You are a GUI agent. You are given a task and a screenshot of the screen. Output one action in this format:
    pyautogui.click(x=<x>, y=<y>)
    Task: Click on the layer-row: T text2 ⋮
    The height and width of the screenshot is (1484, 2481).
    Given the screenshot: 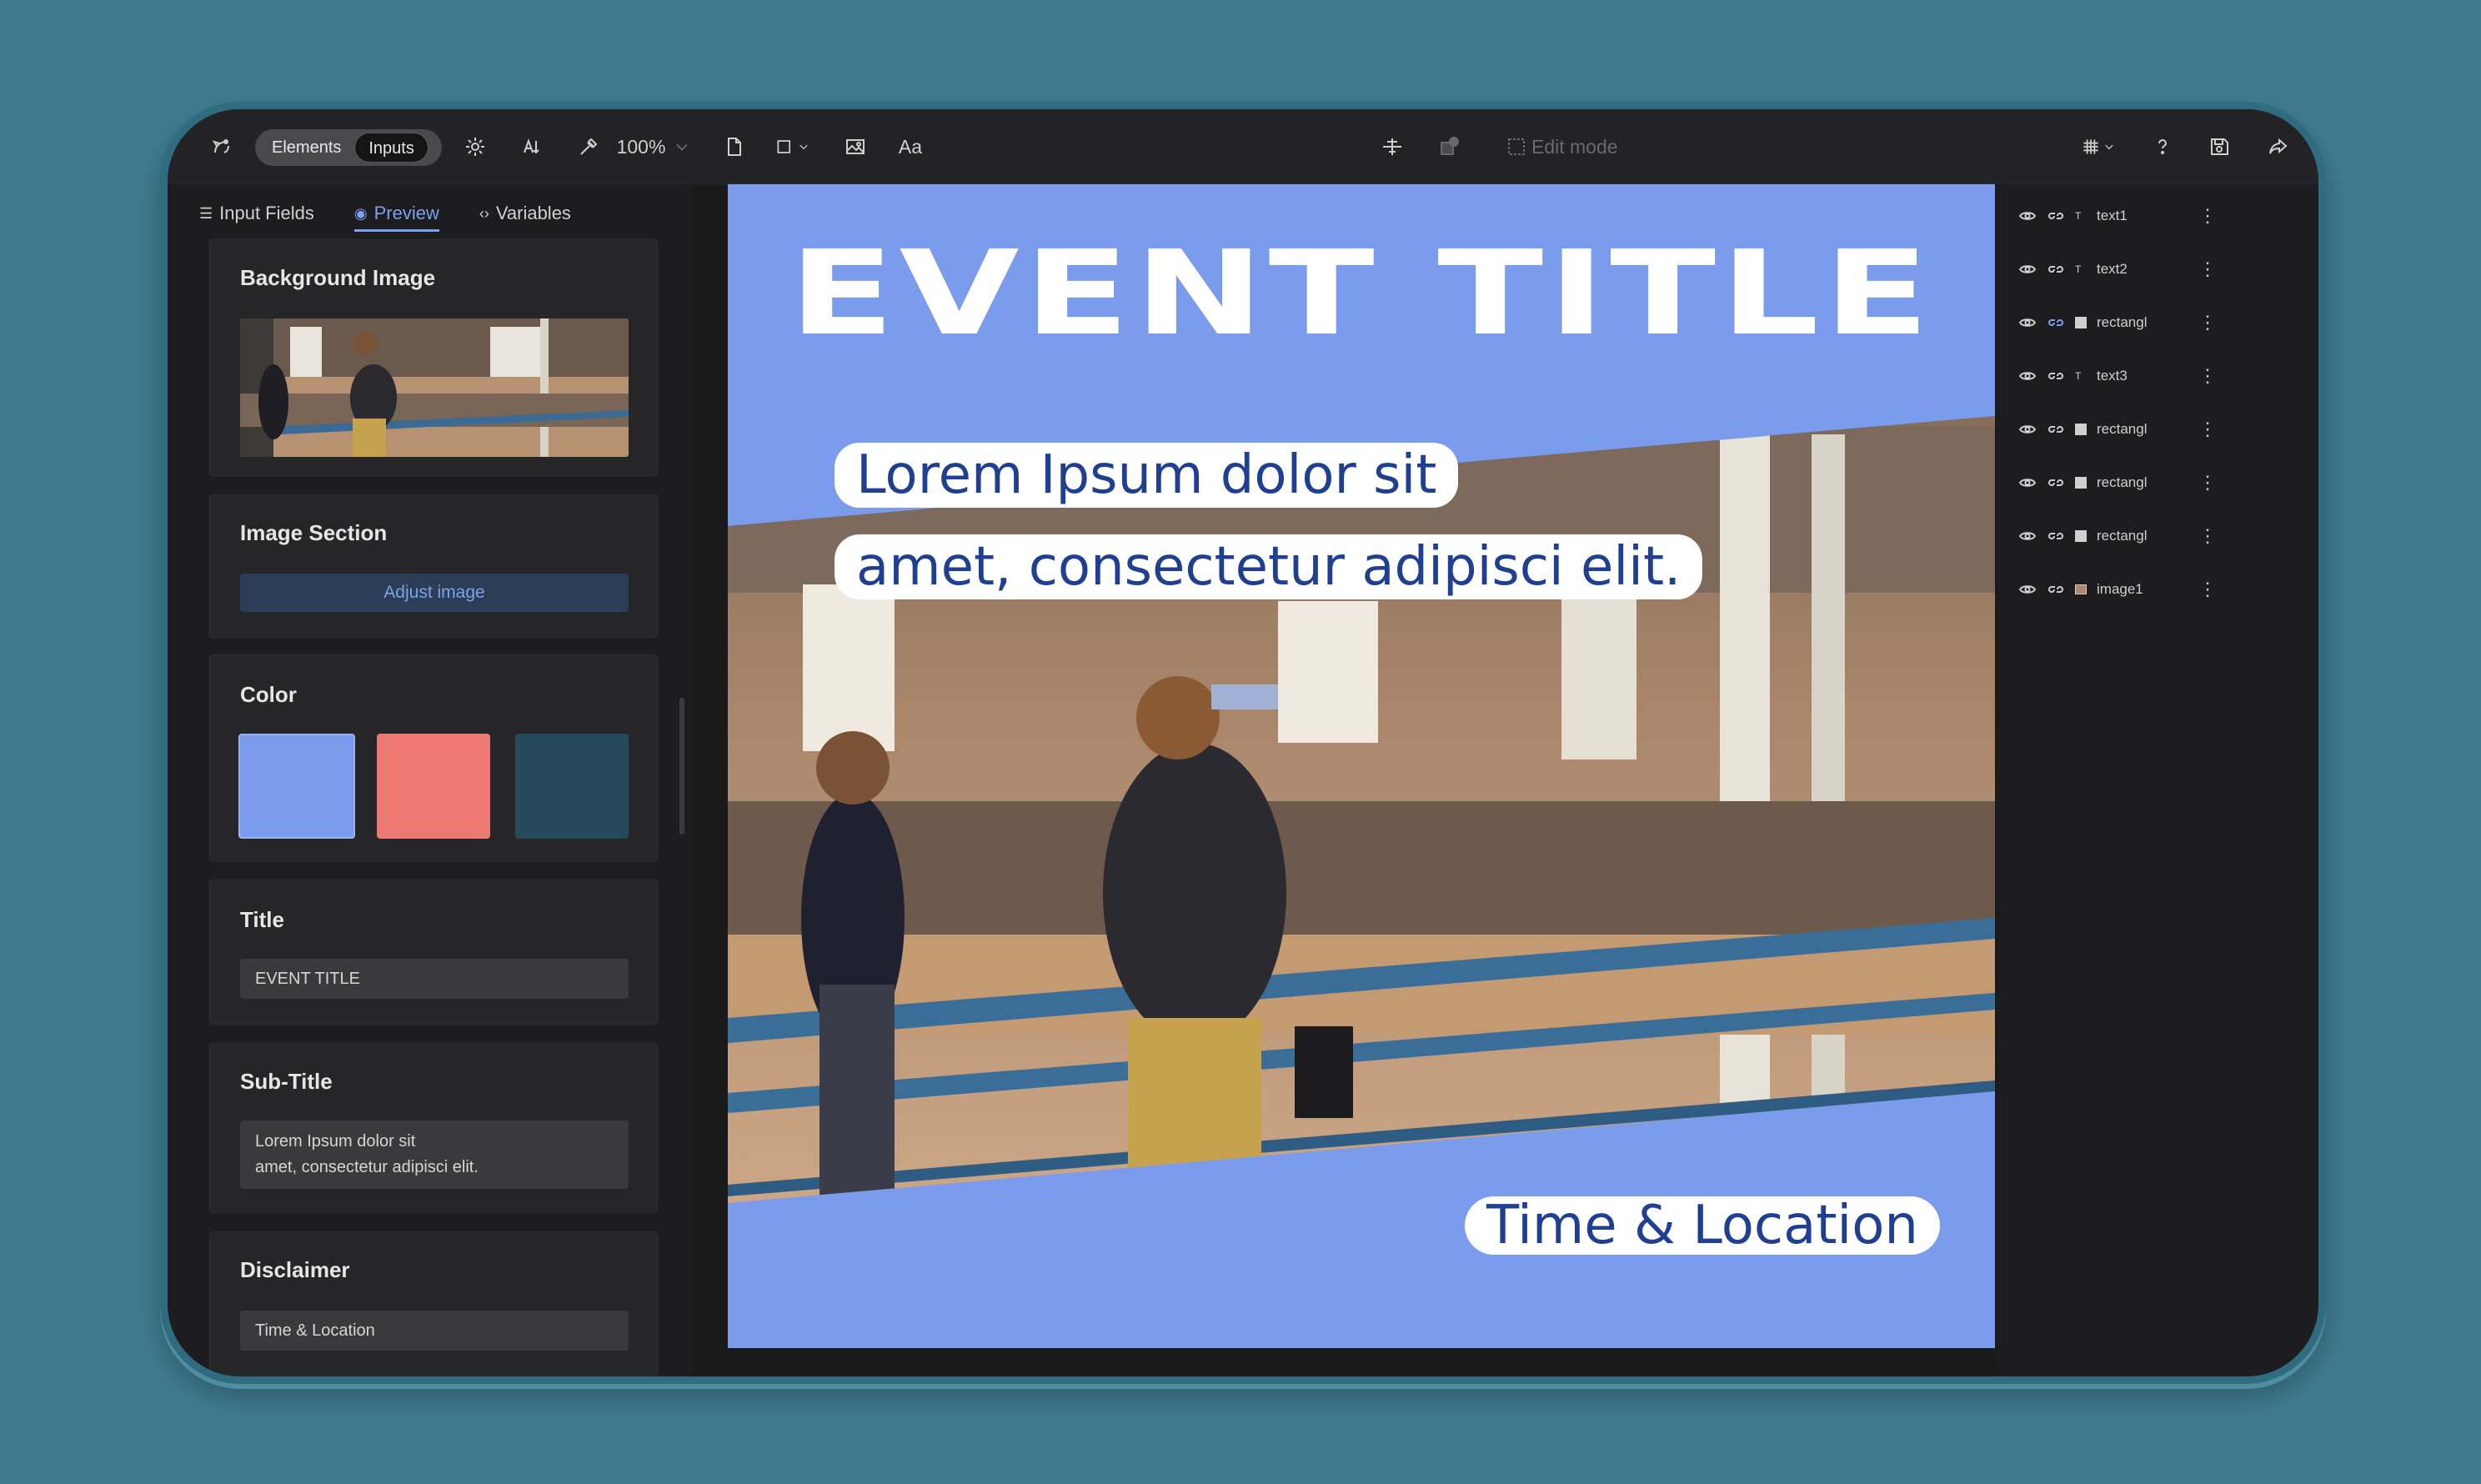 What is the action you would take?
    pyautogui.click(x=2122, y=269)
    